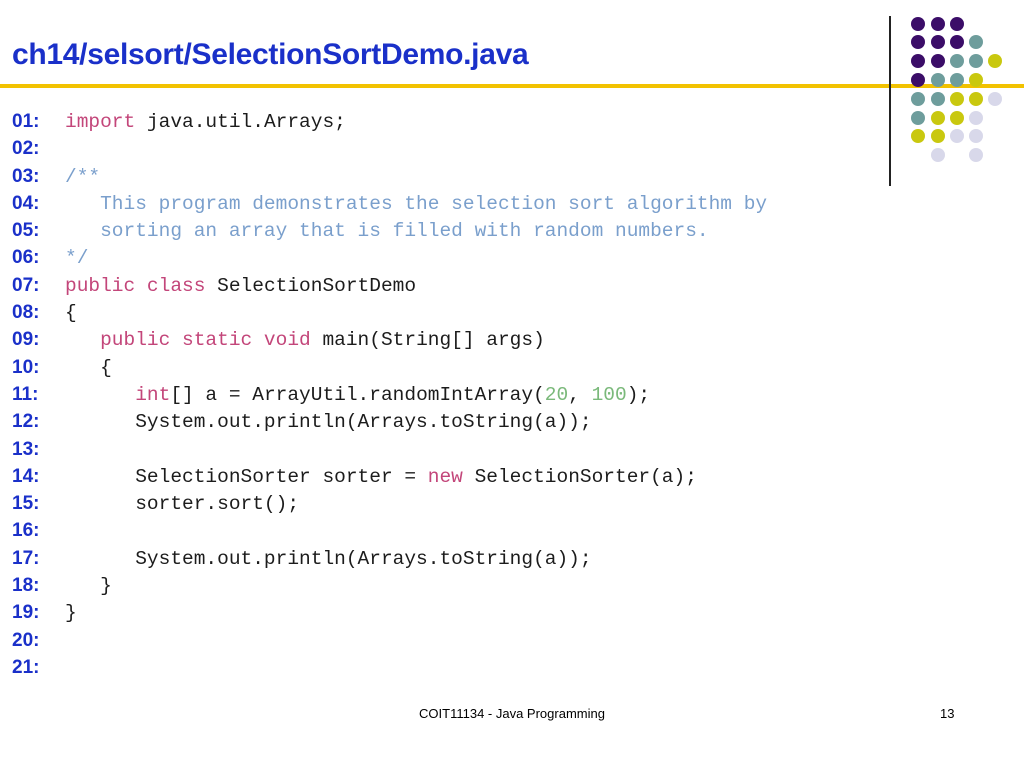 Image resolution: width=1024 pixels, height=768 pixels. What do you see at coordinates (580, 394) in the screenshot?
I see `code-token: ,` at bounding box center [580, 394].